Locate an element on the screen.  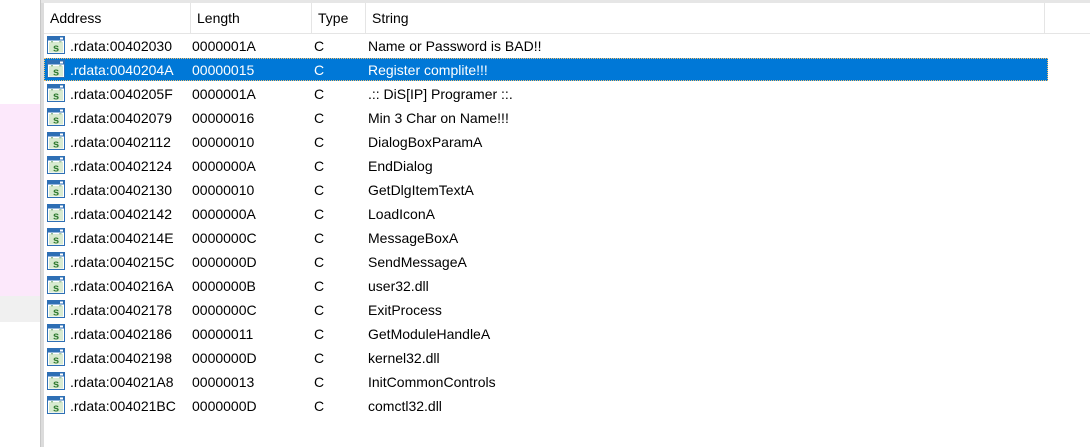
row-string: kernel32.dll is located at coordinates (404, 358).